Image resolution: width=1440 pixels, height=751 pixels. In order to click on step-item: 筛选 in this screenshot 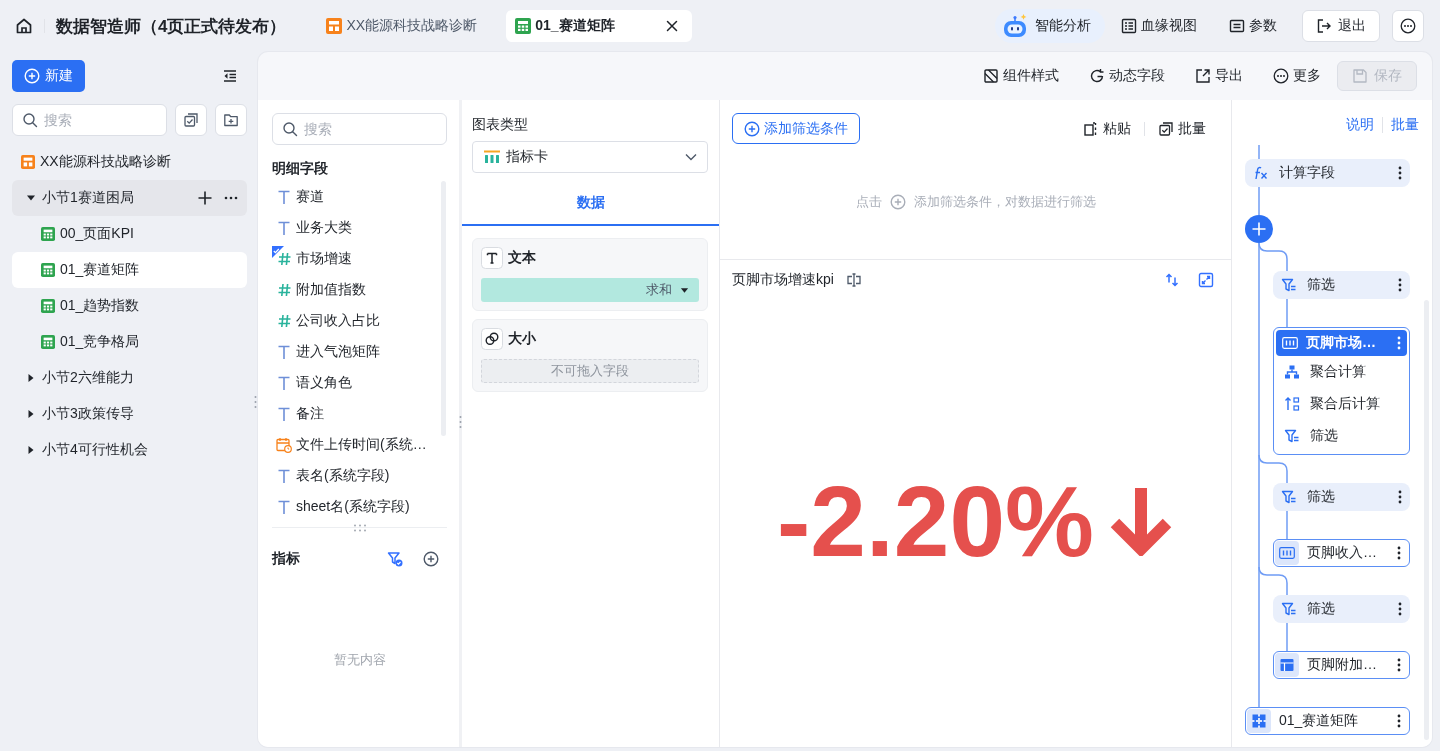, I will do `click(1341, 436)`.